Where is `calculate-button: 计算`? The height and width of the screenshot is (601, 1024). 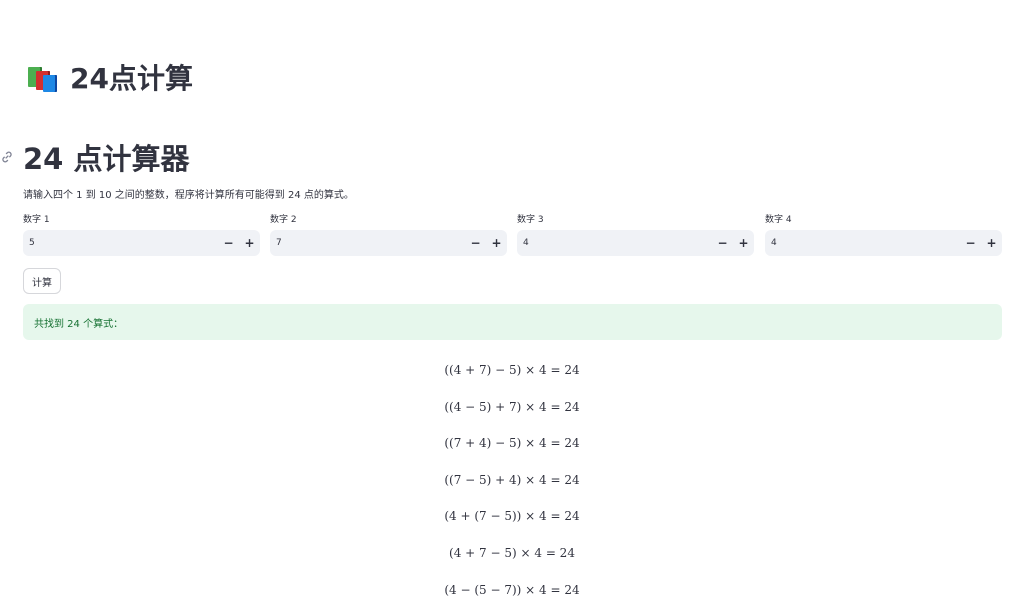 calculate-button: 计算 is located at coordinates (42, 281).